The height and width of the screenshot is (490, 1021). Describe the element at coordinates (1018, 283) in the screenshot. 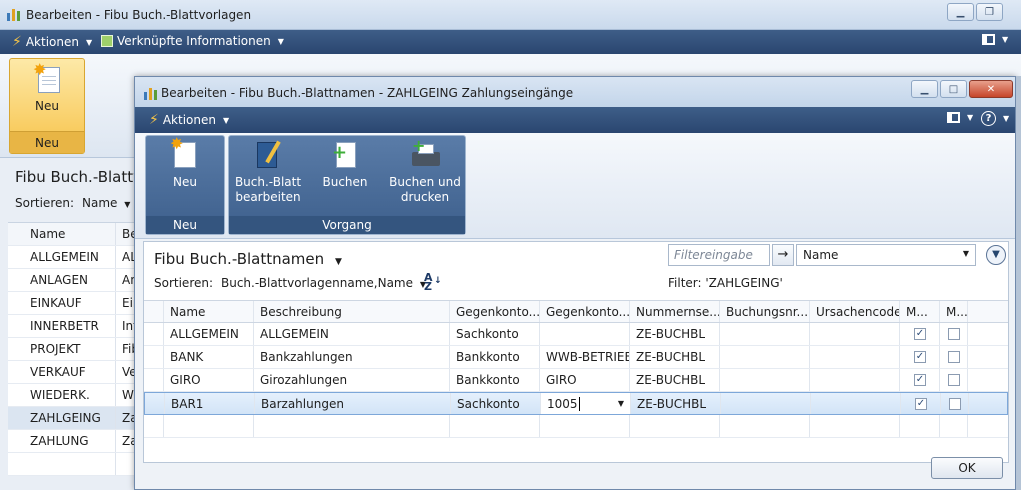

I see `vertical-scrollbar` at that location.